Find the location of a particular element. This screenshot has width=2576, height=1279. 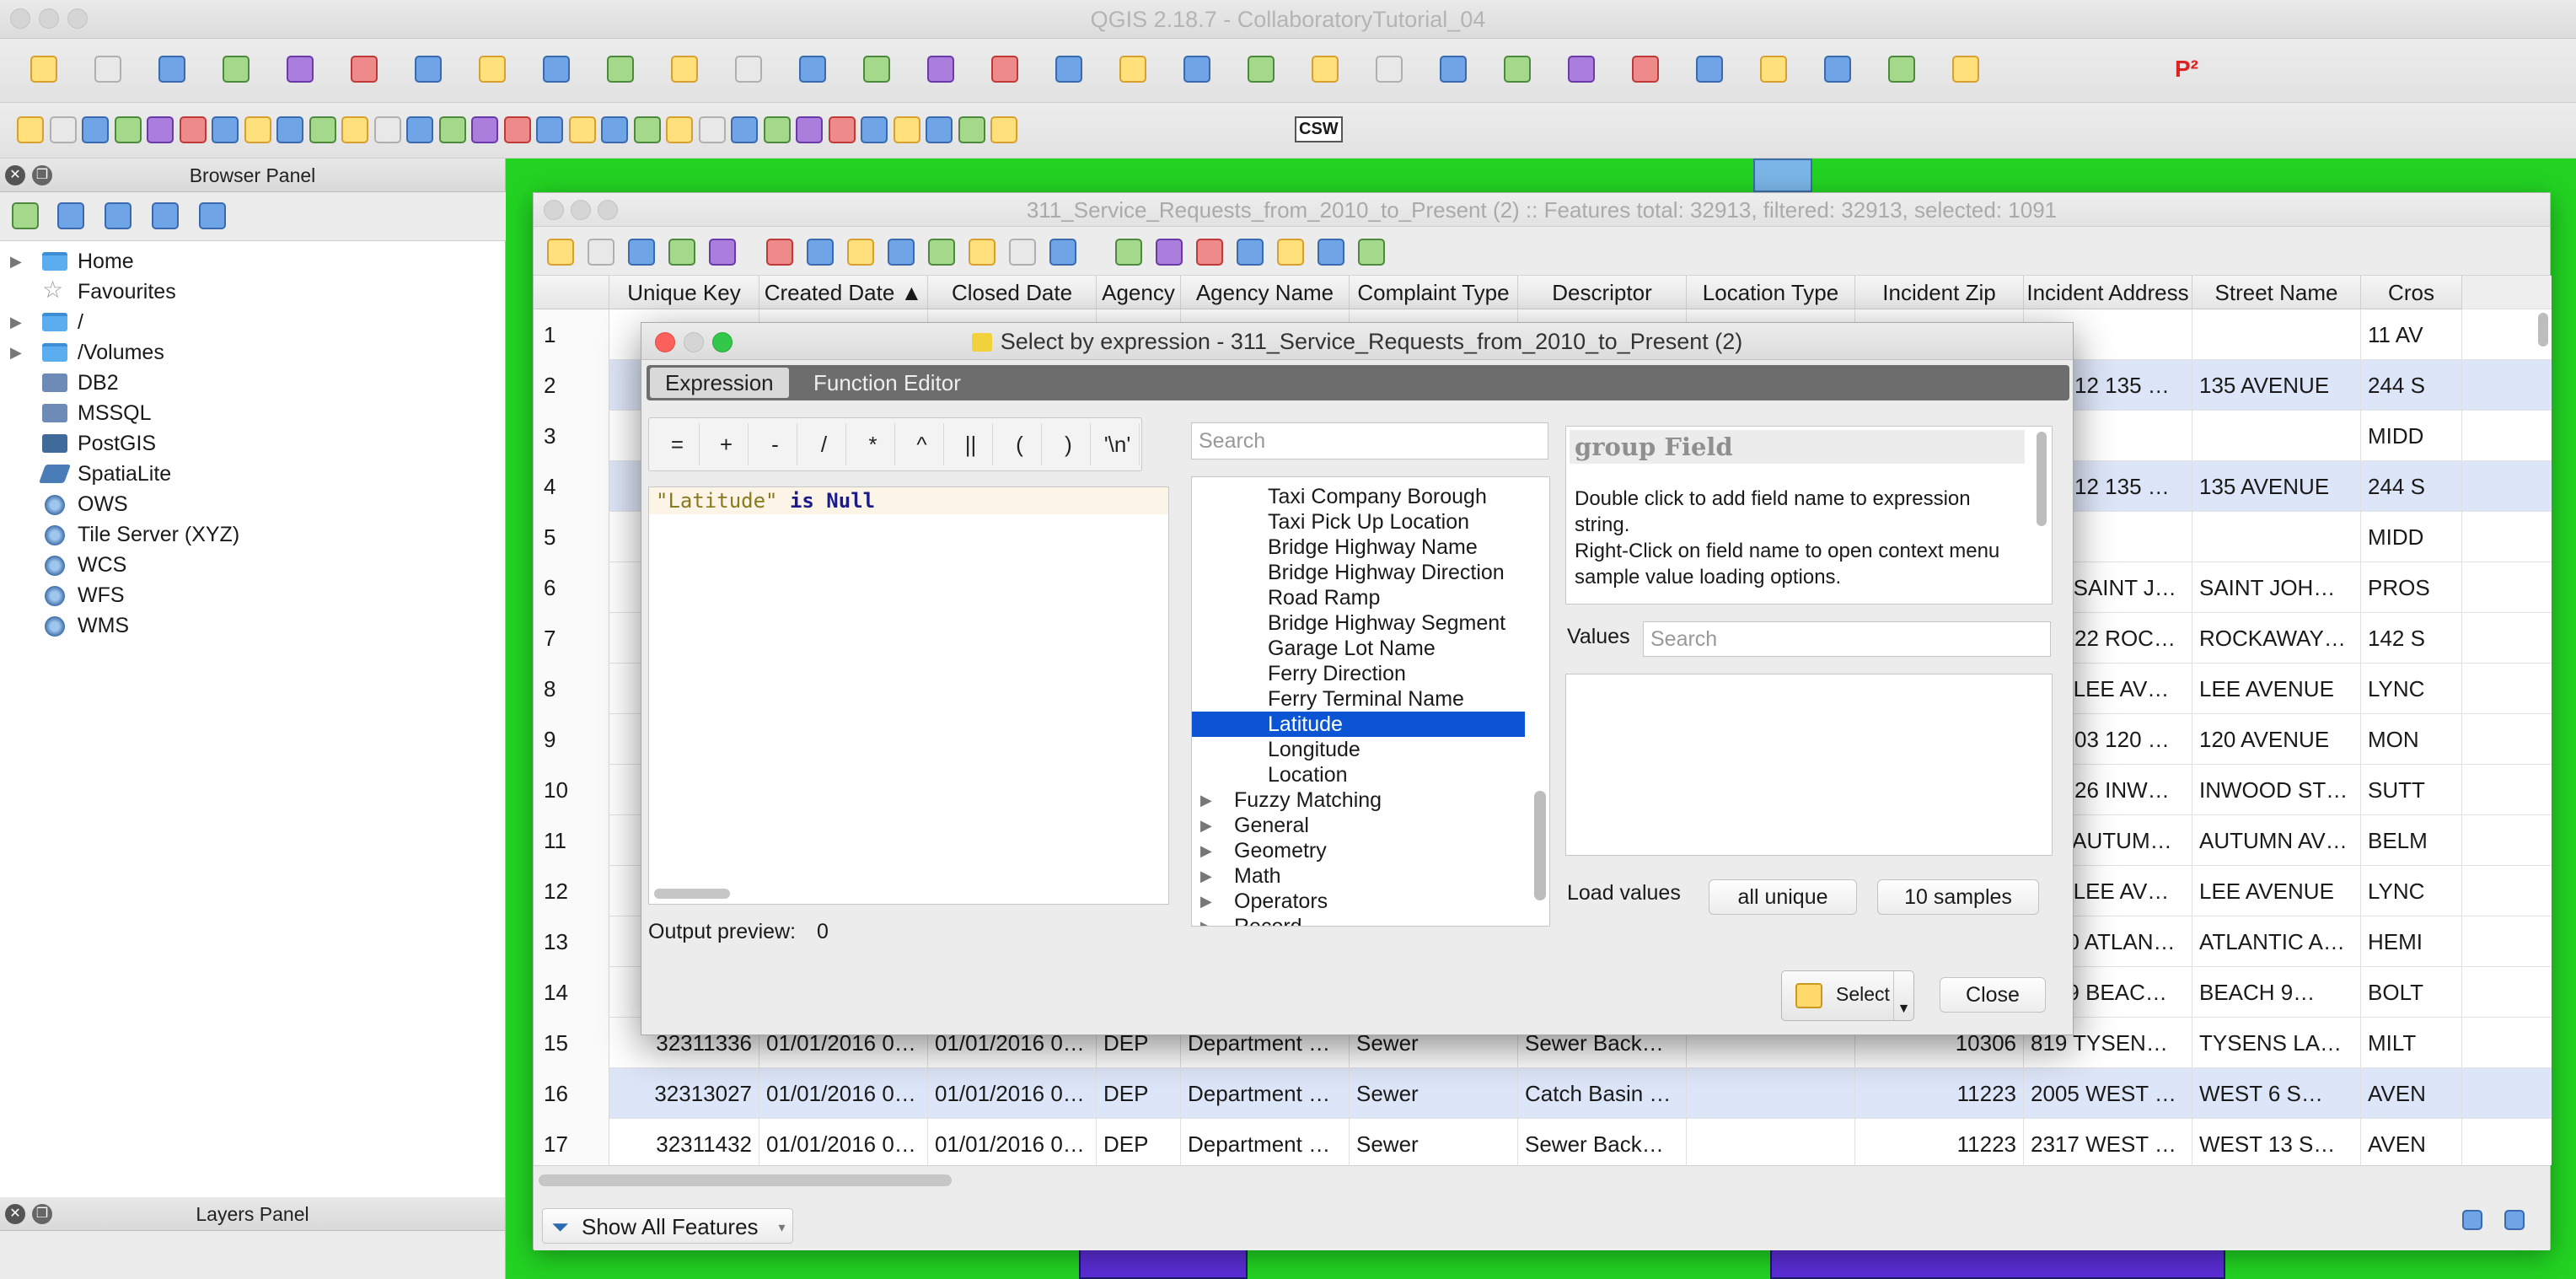

python-plugin-icon is located at coordinates (1965, 69).